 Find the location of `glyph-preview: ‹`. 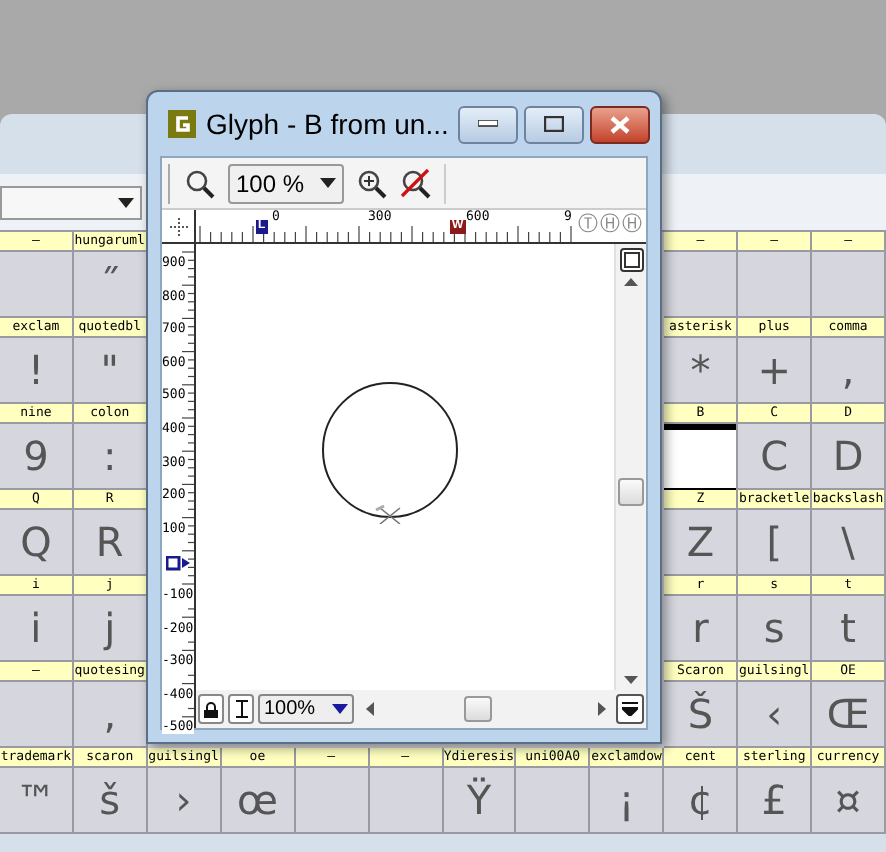

glyph-preview: ‹ is located at coordinates (774, 715).